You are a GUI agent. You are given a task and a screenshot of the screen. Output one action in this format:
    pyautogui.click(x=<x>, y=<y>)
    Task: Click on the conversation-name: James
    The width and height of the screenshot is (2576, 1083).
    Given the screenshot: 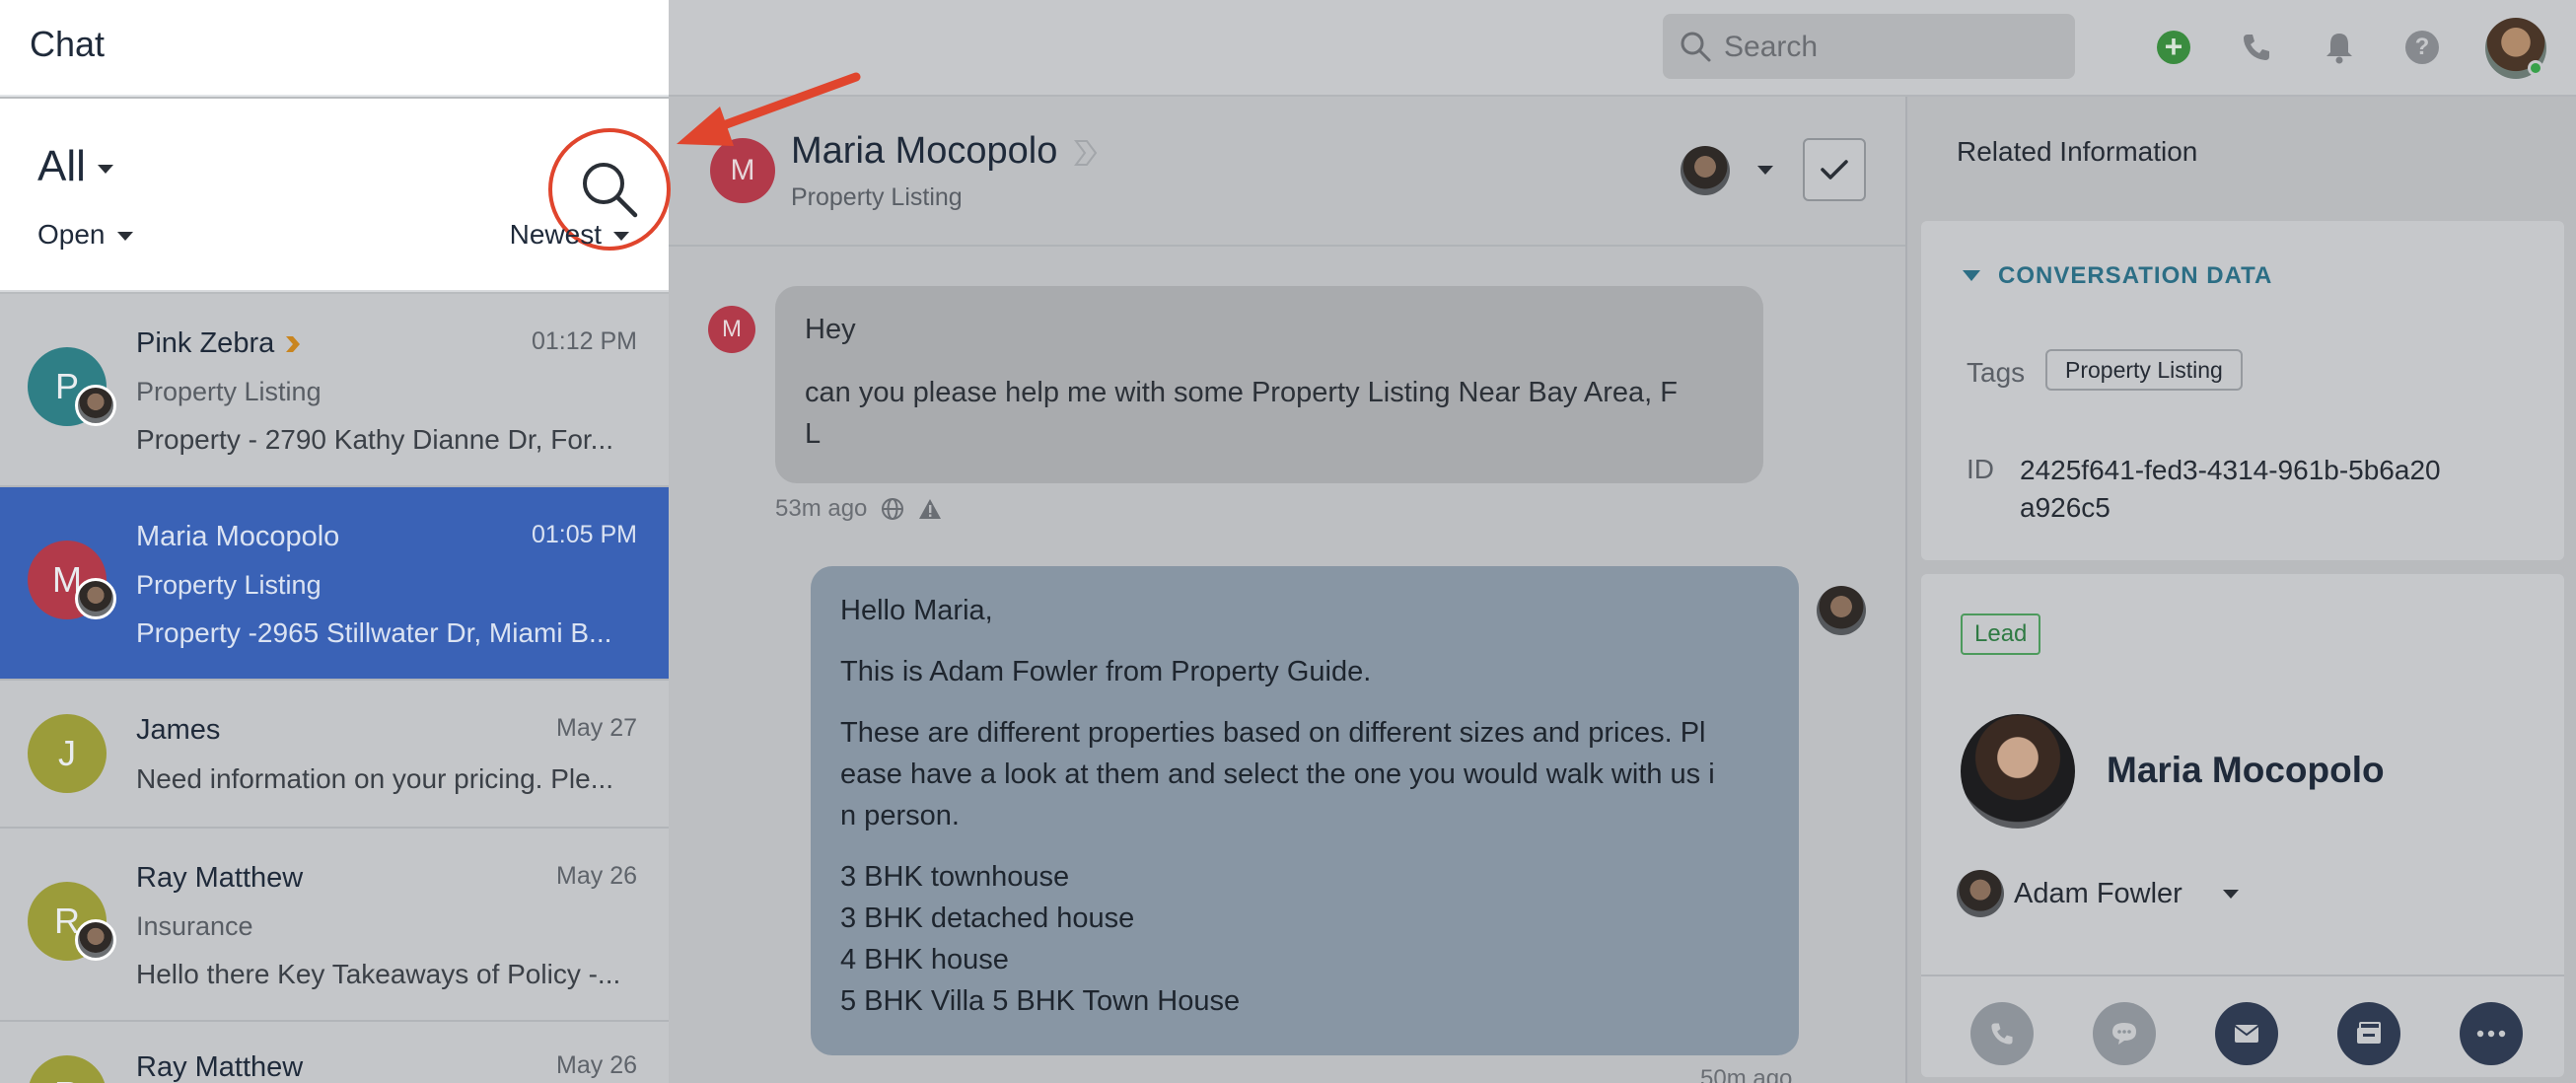 What is the action you would take?
    pyautogui.click(x=179, y=730)
    